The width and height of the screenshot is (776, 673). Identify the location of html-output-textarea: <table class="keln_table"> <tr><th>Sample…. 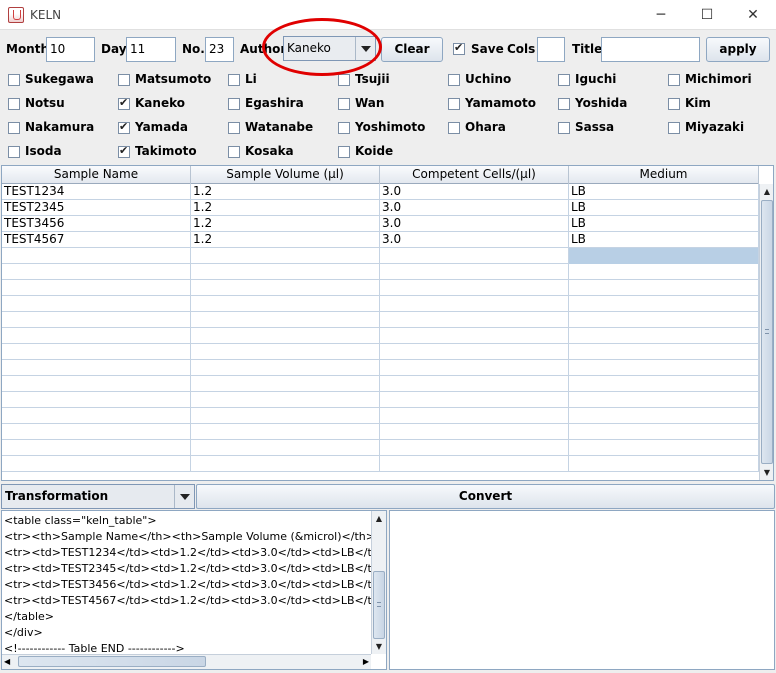
(194, 590).